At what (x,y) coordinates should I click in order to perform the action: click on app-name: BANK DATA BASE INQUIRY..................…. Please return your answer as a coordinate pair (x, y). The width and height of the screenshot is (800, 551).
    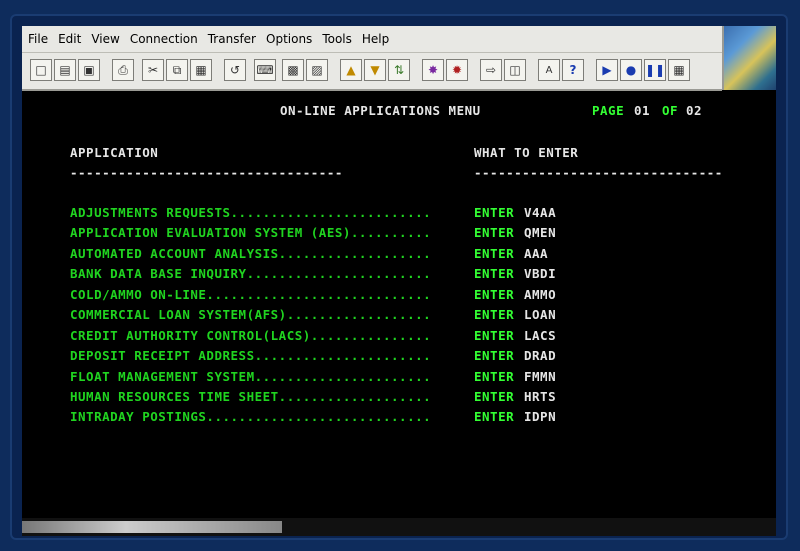
    Looking at the image, I should click on (251, 273).